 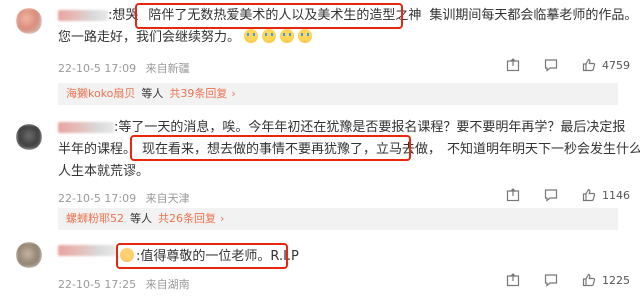 I want to click on like-button: 1146, so click(x=606, y=195).